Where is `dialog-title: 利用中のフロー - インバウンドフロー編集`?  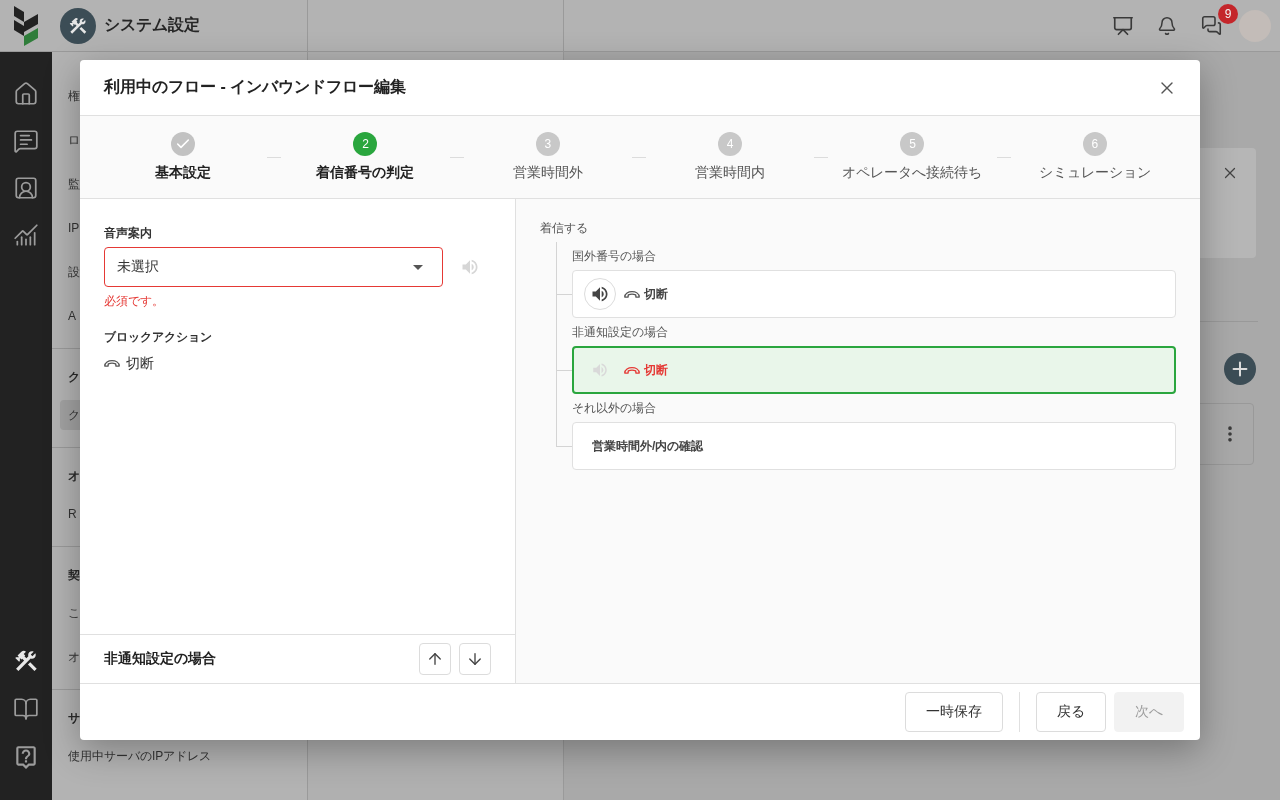
dialog-title: 利用中のフロー - インバウンドフロー編集 is located at coordinates (255, 87).